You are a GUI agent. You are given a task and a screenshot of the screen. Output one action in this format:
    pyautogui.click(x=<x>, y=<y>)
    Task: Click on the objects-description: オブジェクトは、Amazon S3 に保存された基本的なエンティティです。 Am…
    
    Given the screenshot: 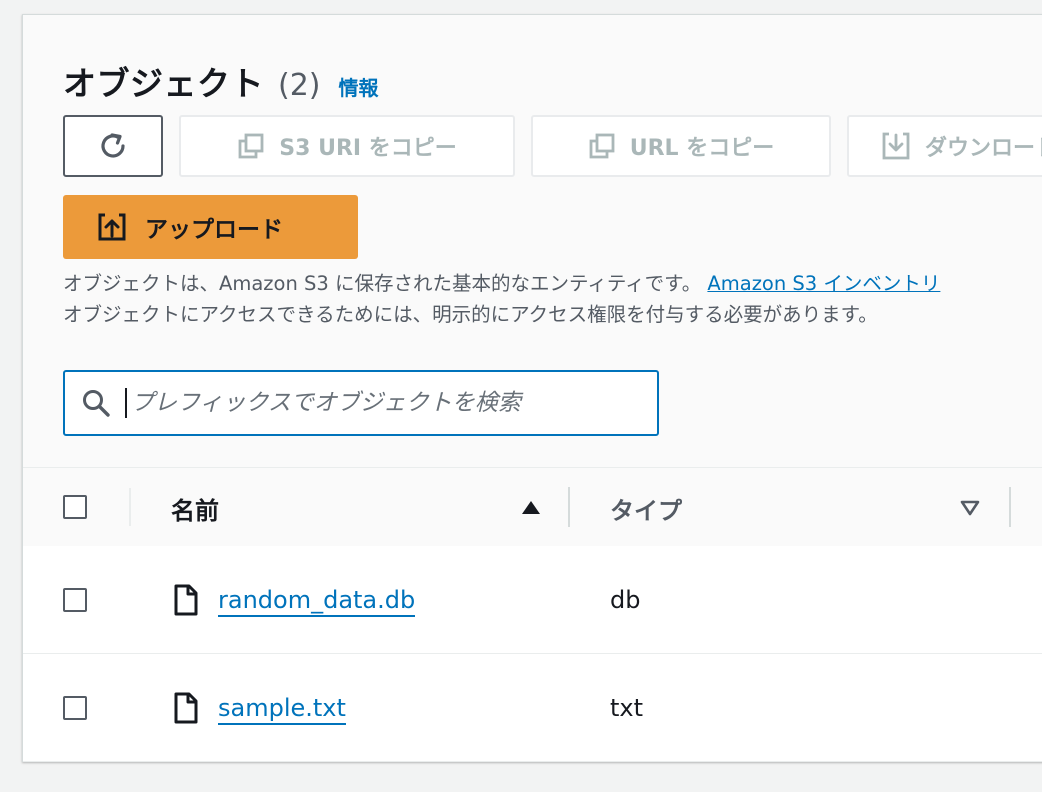 What is the action you would take?
    pyautogui.click(x=552, y=299)
    